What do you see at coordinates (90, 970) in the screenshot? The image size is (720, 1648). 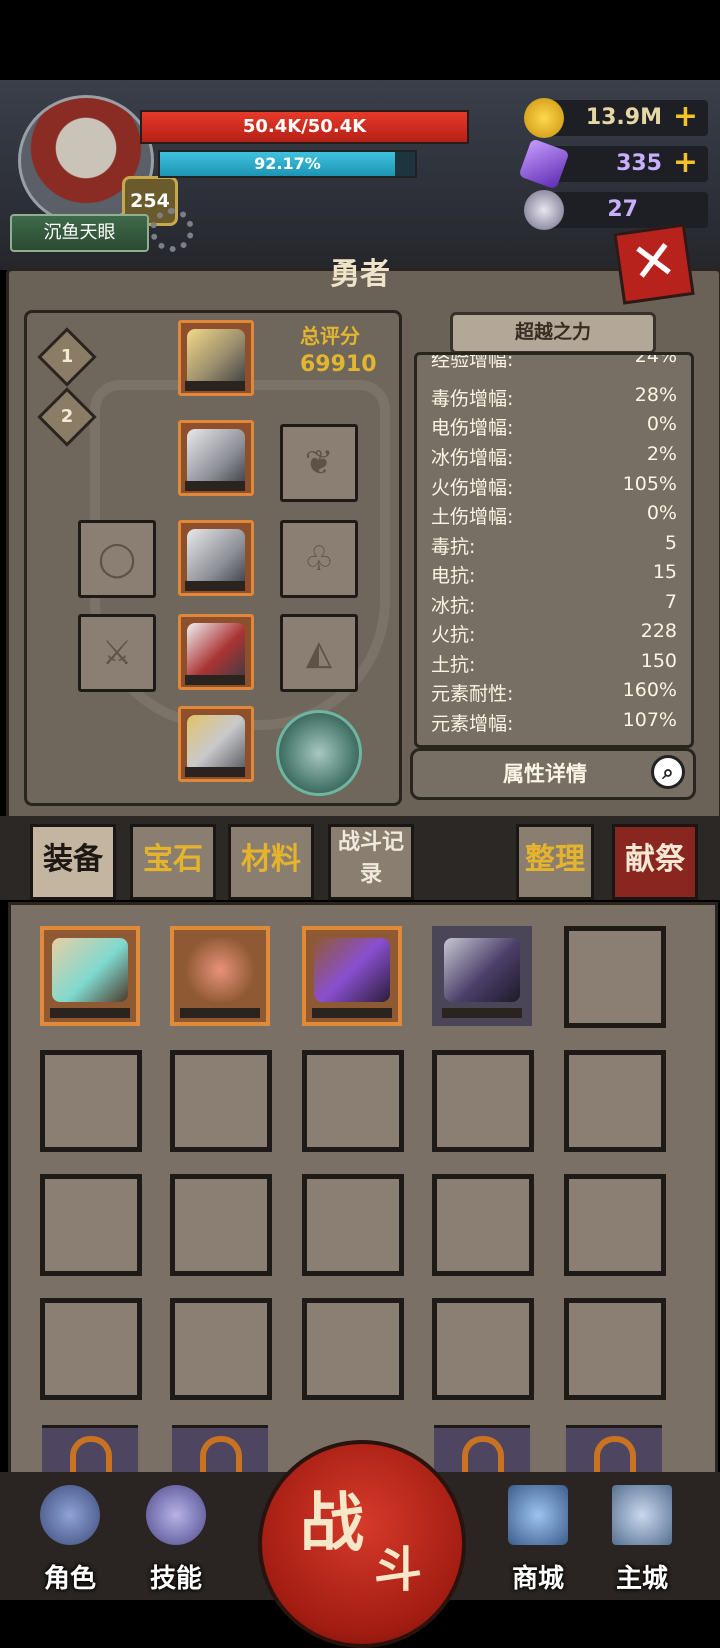 I see `ring-item-icon` at bounding box center [90, 970].